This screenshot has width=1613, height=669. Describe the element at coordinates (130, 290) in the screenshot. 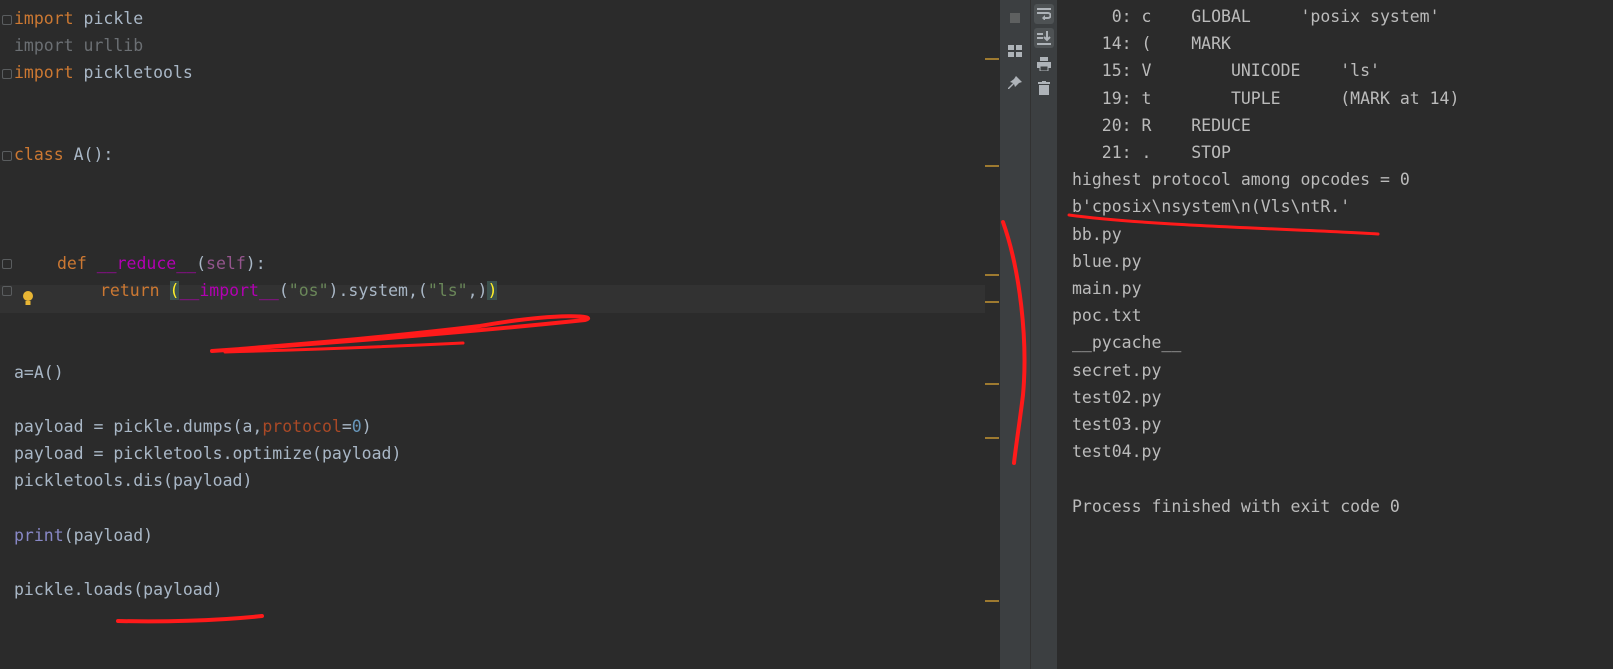

I see `code-token: return` at that location.